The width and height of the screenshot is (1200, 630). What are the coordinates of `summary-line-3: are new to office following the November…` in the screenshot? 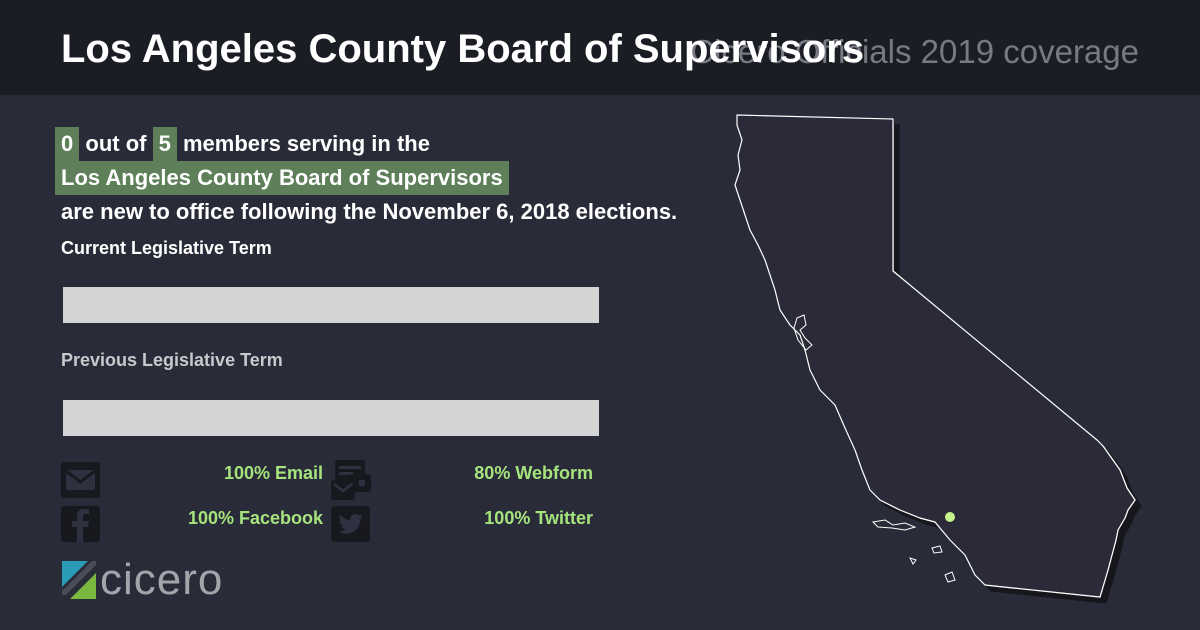 It's located at (369, 211).